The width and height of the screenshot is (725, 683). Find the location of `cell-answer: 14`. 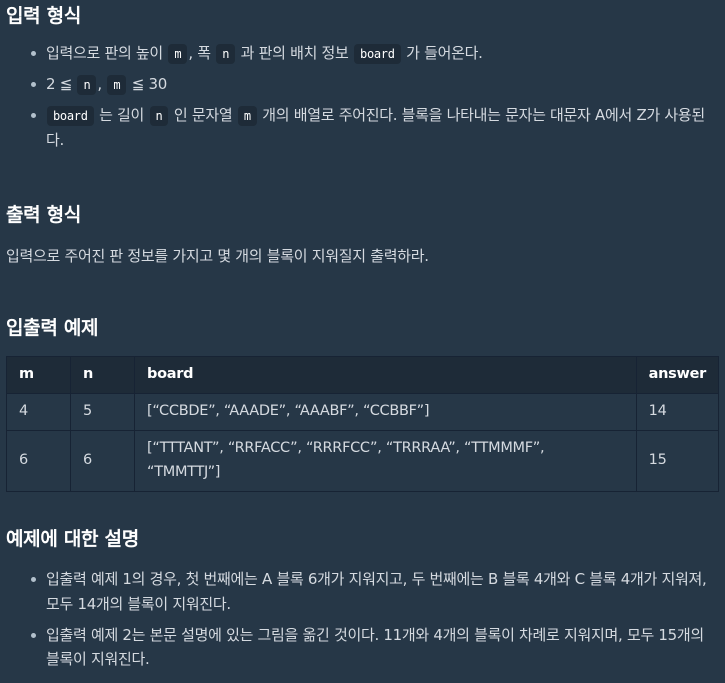

cell-answer: 14 is located at coordinates (677, 411).